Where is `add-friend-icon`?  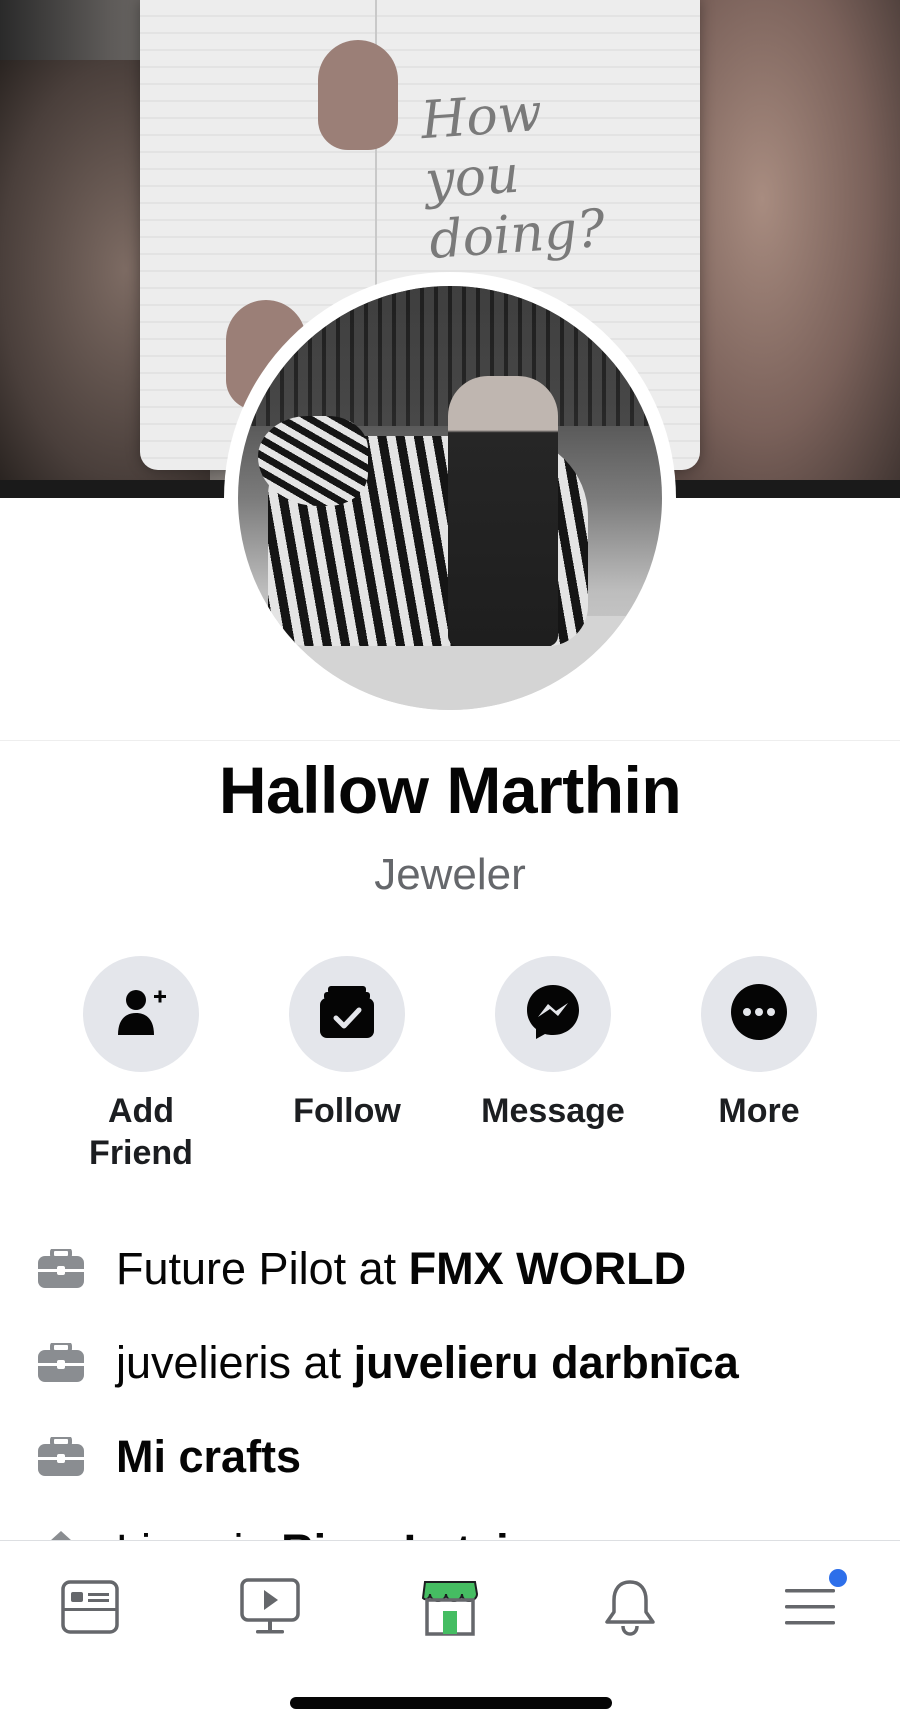 add-friend-icon is located at coordinates (141, 1014).